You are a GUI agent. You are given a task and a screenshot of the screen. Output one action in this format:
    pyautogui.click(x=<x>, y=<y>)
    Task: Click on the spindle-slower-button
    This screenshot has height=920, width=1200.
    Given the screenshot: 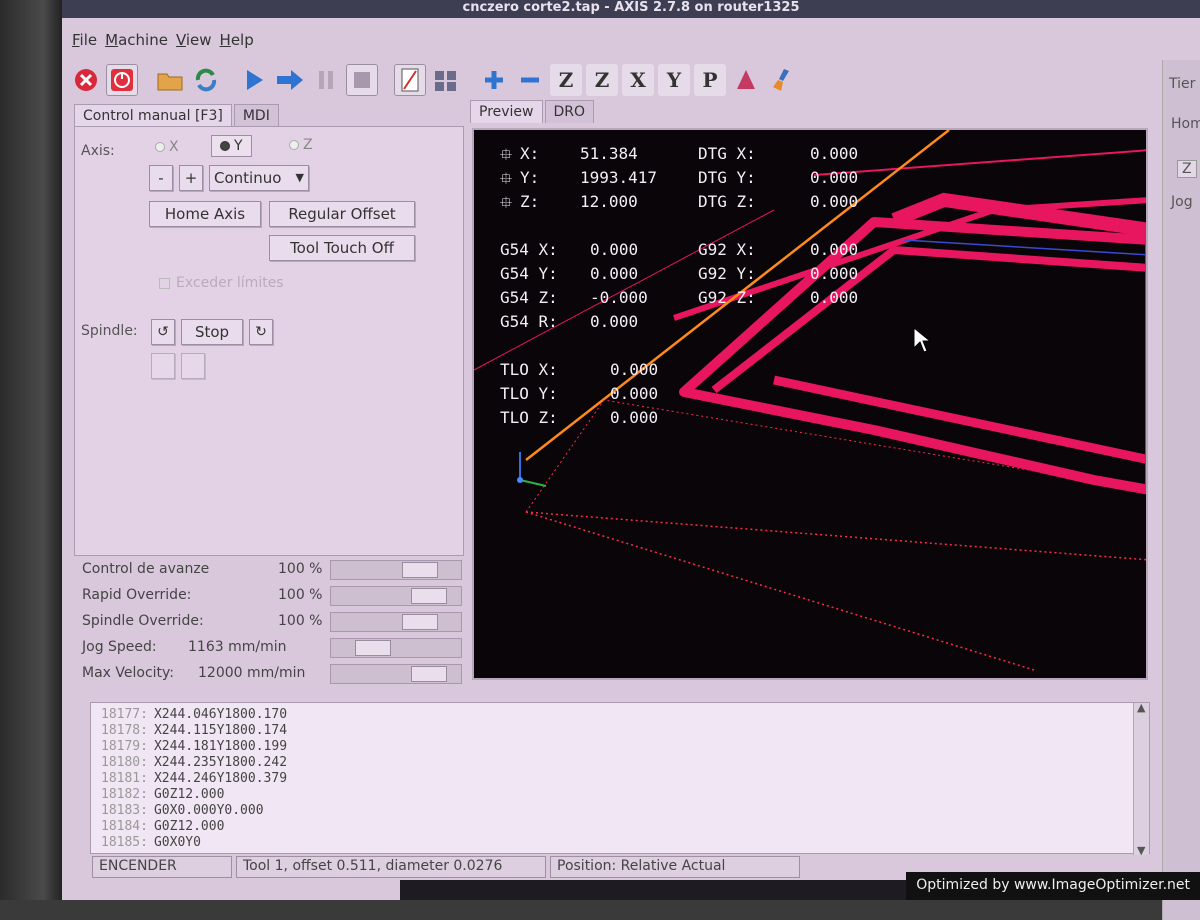 What is the action you would take?
    pyautogui.click(x=163, y=366)
    